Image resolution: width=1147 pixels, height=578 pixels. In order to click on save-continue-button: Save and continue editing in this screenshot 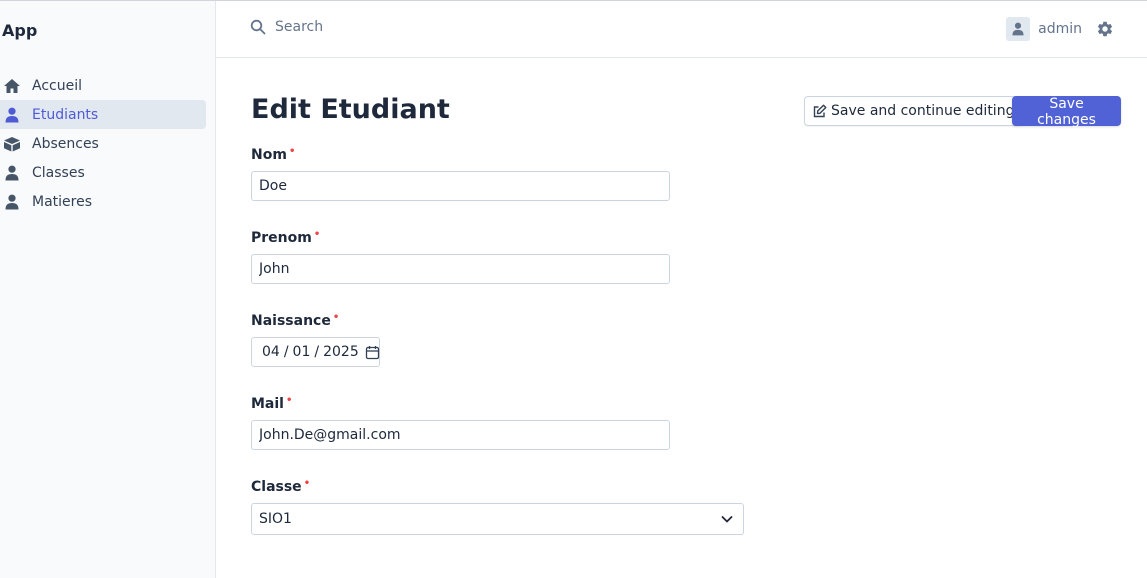, I will do `click(914, 111)`.